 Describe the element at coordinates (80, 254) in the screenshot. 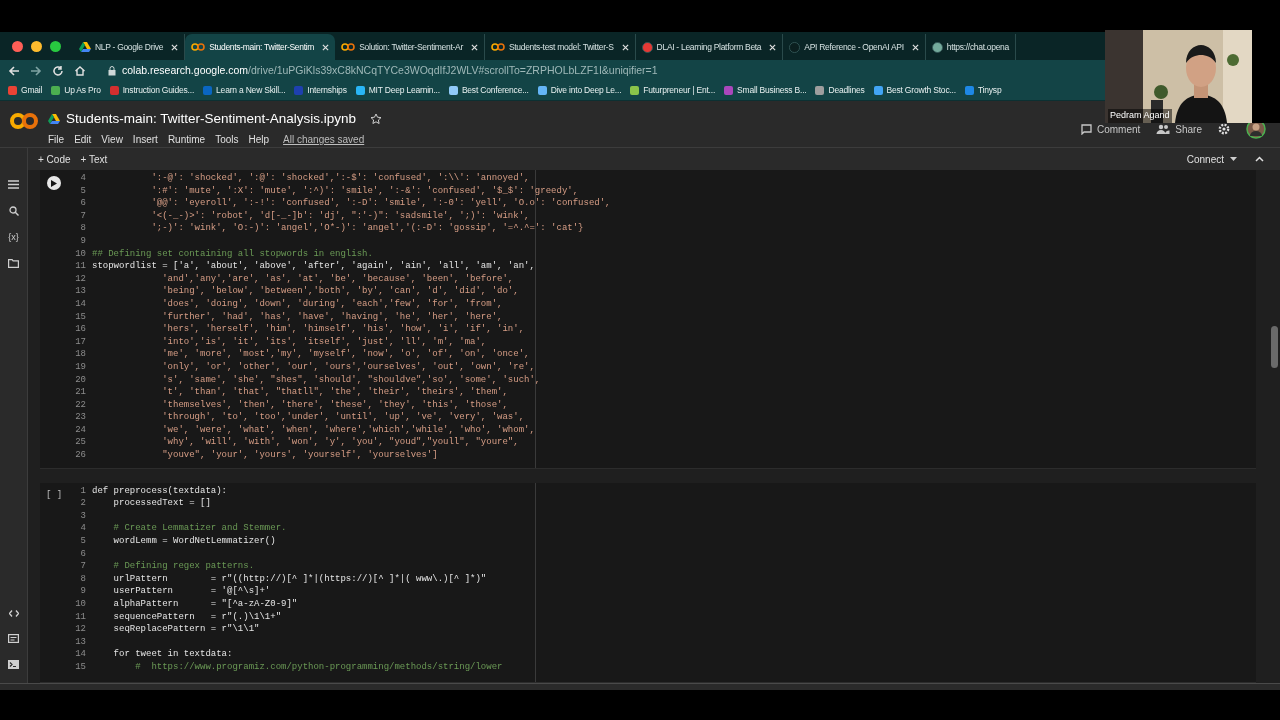

I see `line-number: 10` at that location.